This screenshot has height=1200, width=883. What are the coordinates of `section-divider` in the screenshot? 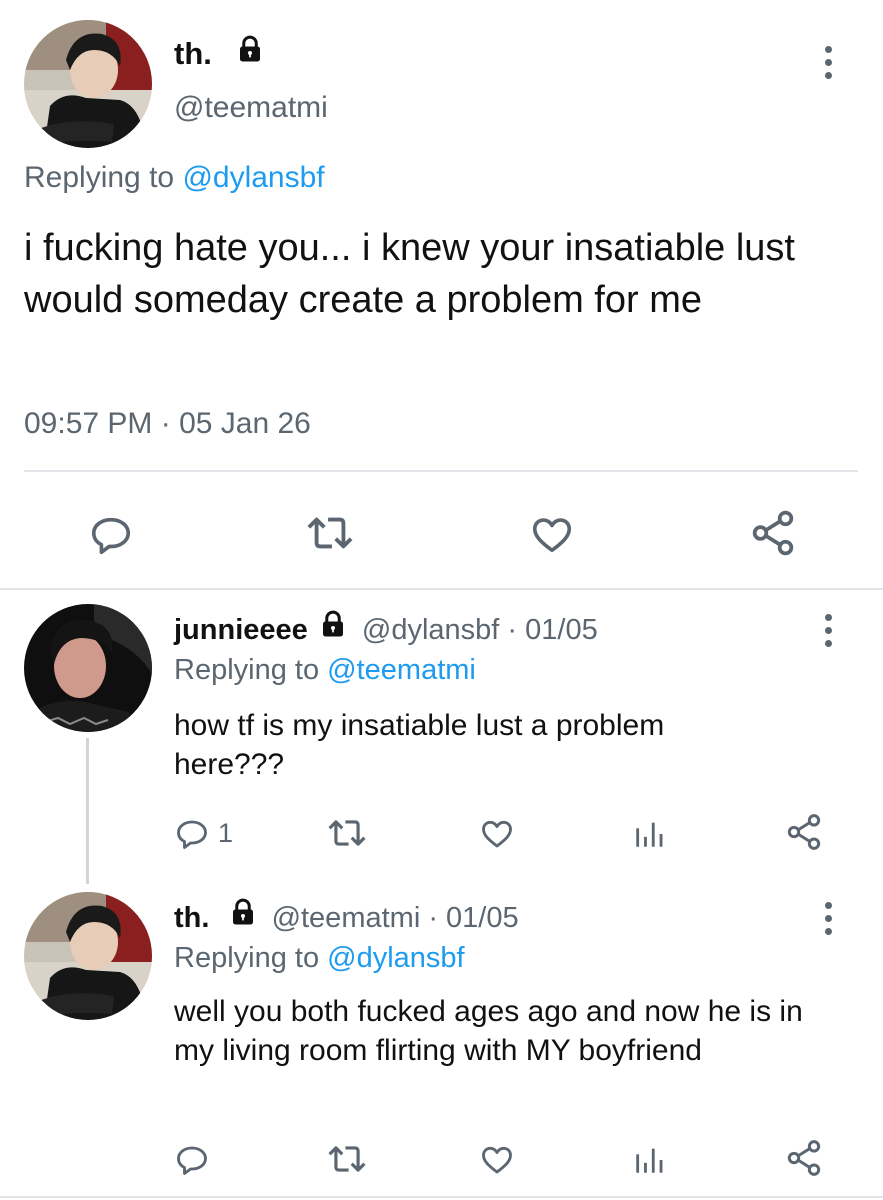 It's located at (441, 589).